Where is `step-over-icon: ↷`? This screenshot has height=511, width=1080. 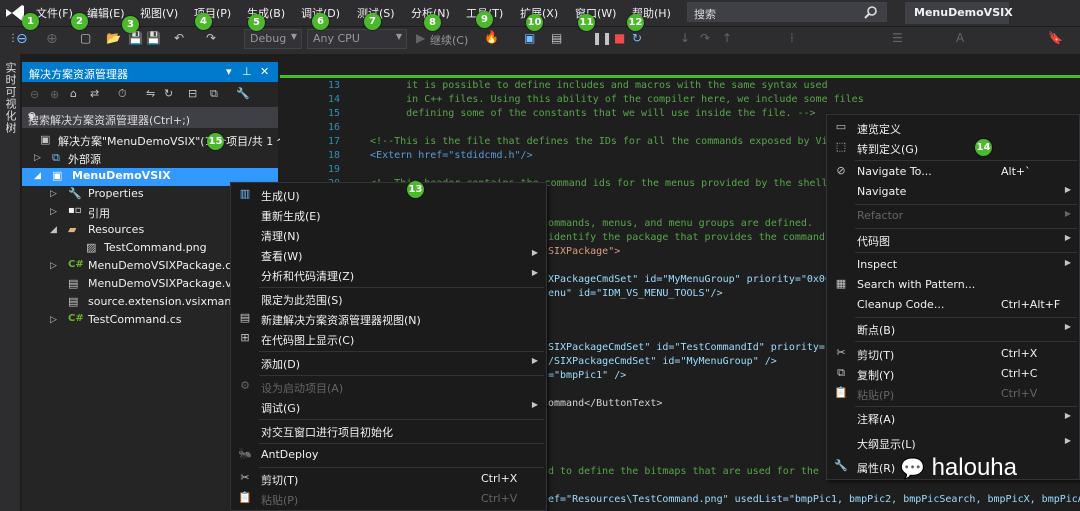 step-over-icon: ↷ is located at coordinates (705, 38).